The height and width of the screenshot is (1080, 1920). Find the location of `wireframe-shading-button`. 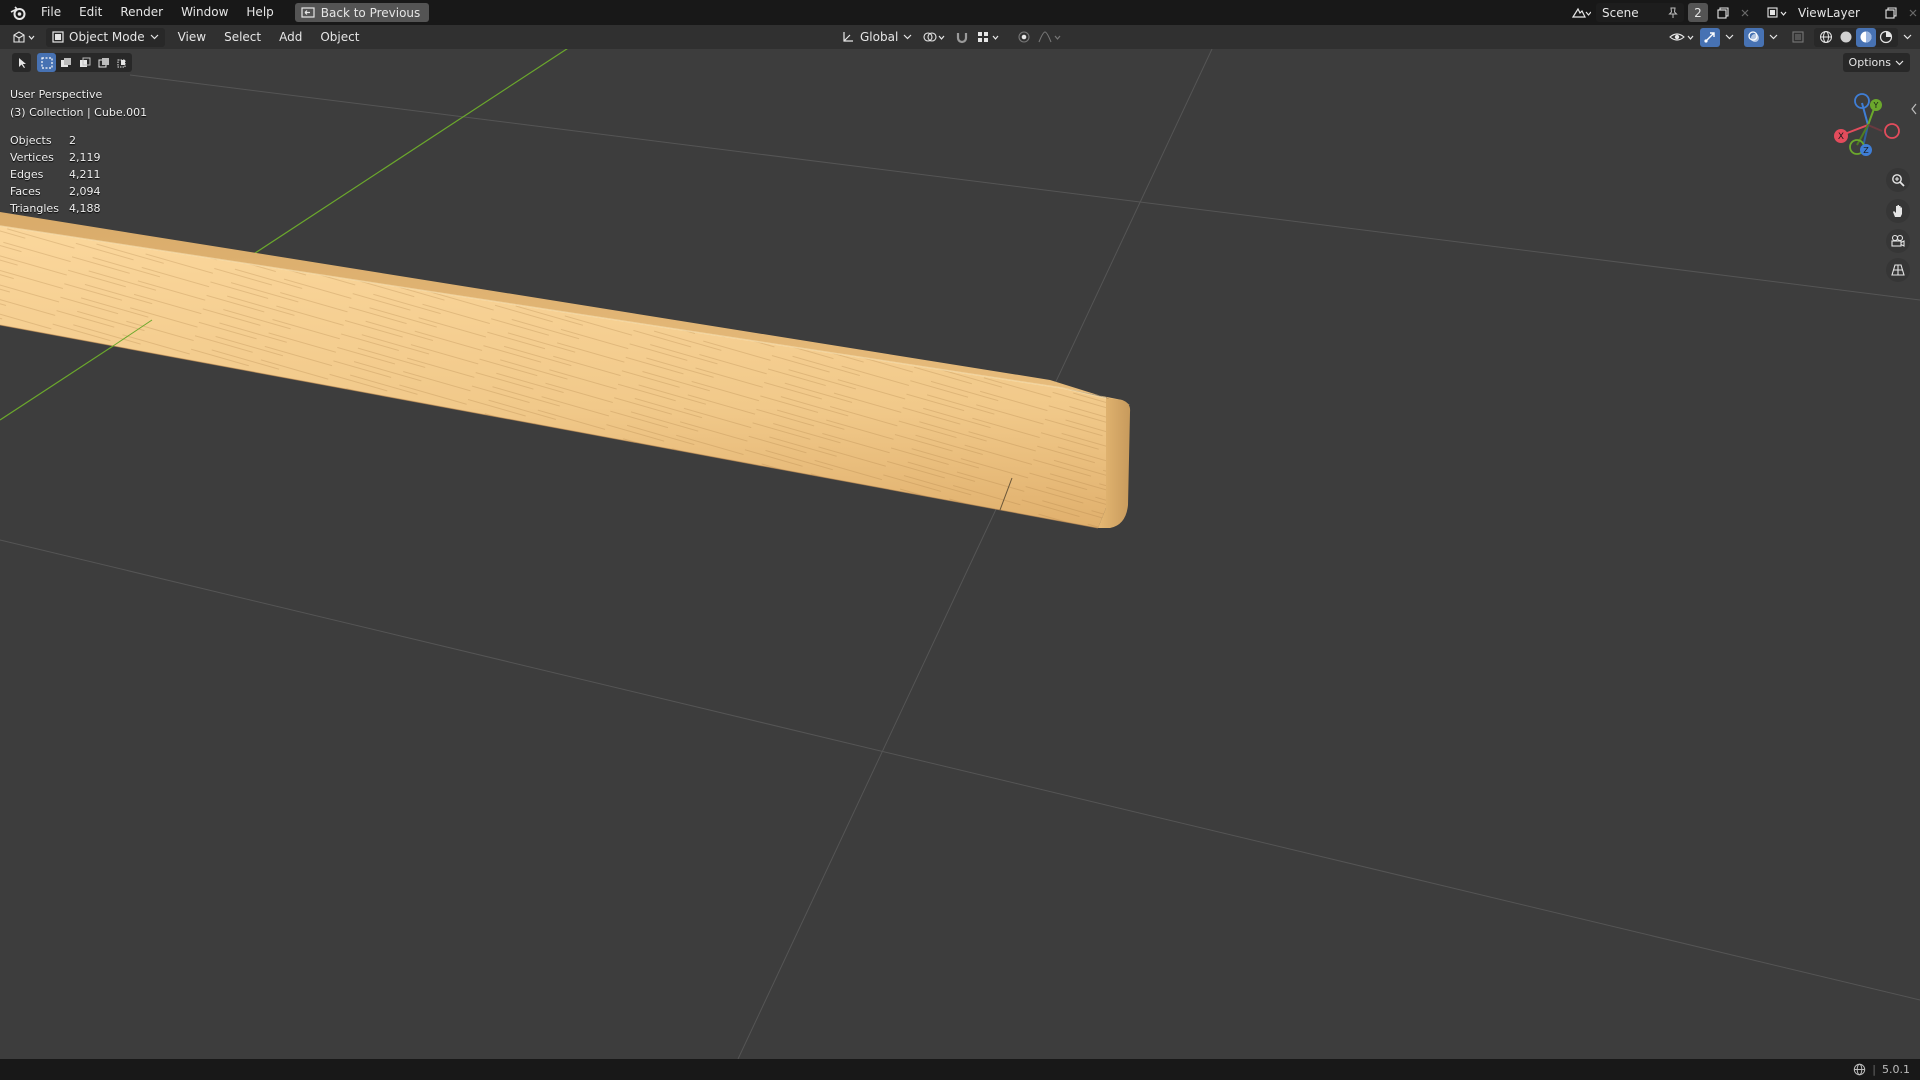

wireframe-shading-button is located at coordinates (1826, 37).